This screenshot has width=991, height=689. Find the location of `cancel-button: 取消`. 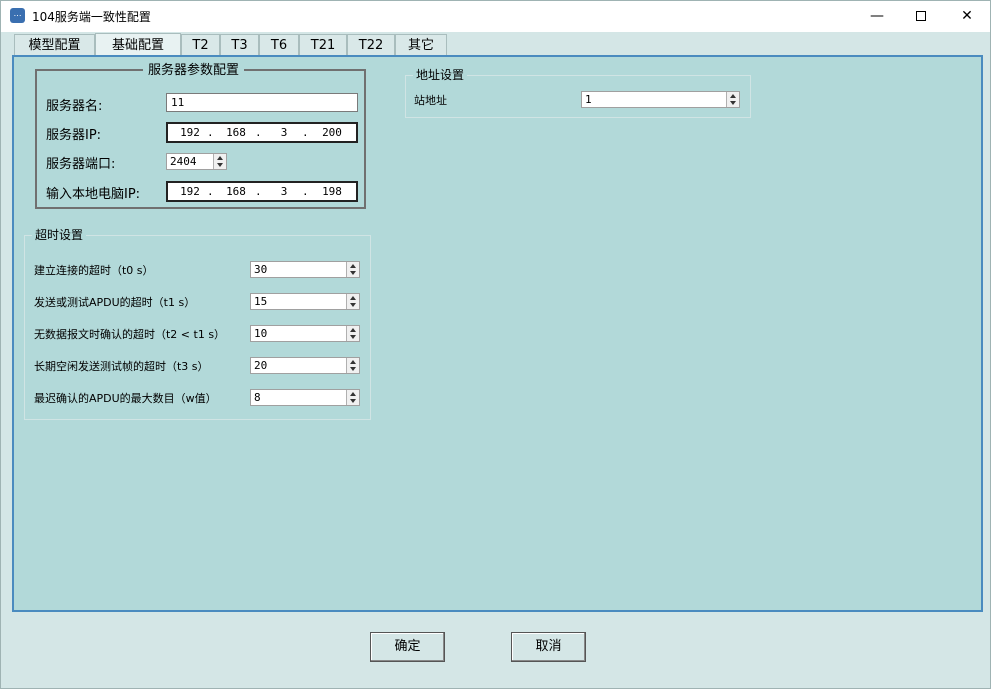

cancel-button: 取消 is located at coordinates (548, 647).